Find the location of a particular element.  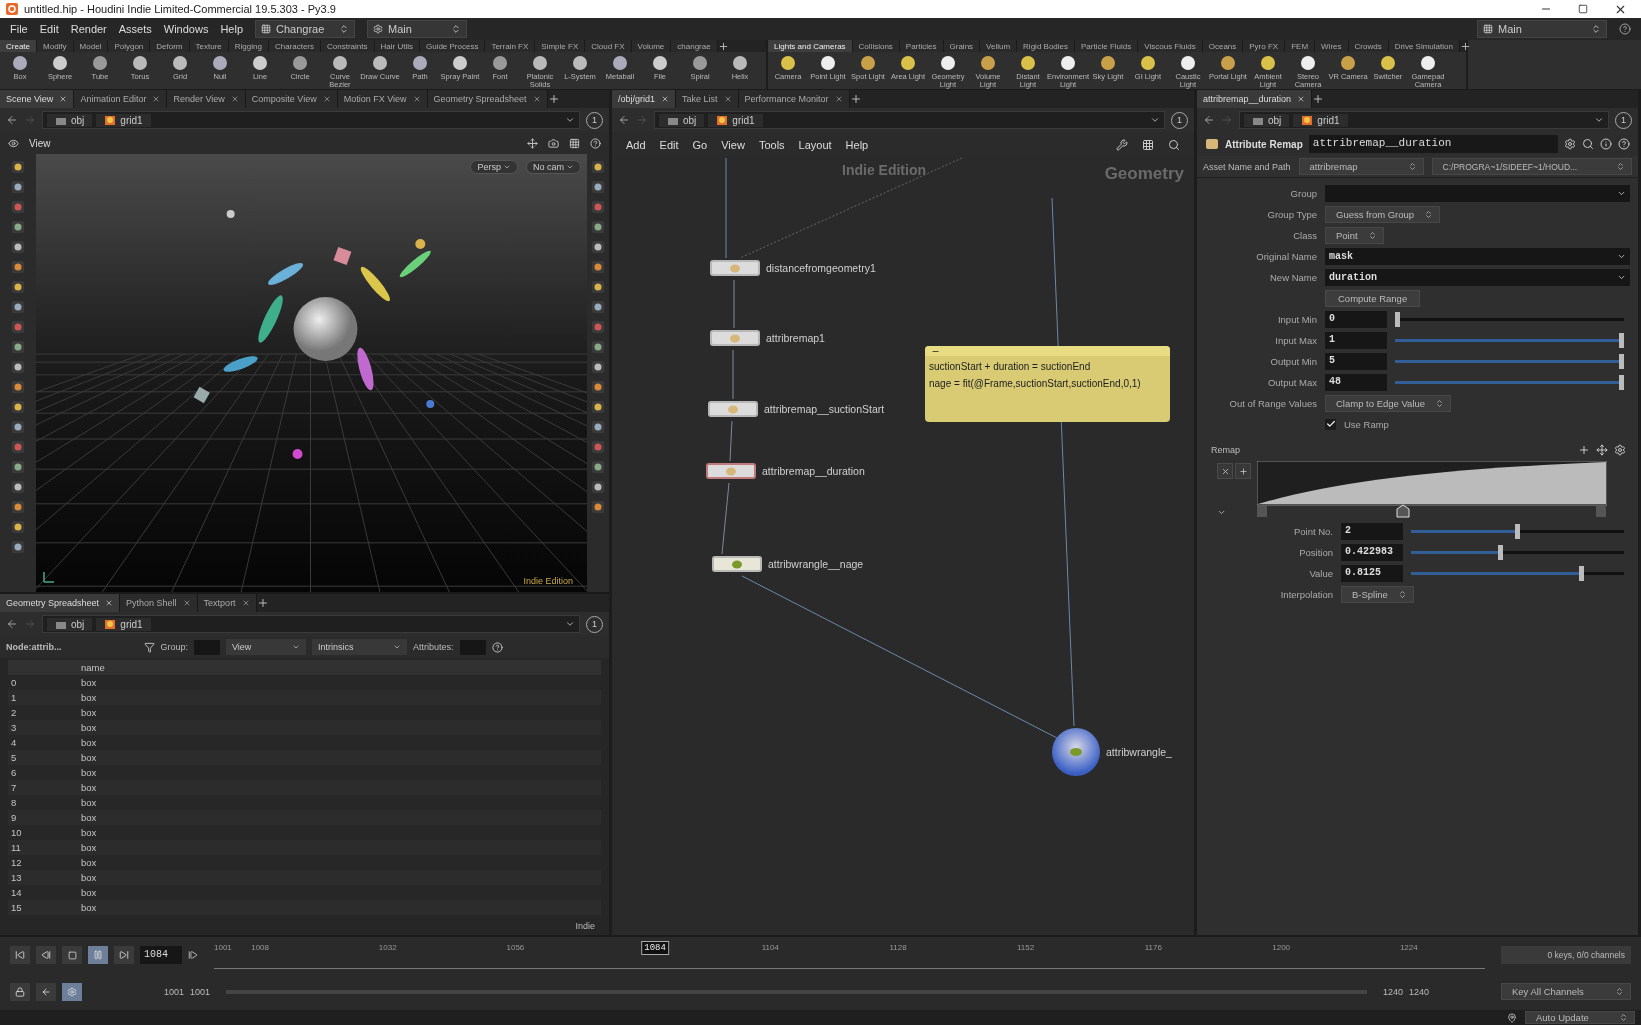

number-field: 0 is located at coordinates (1356, 319).